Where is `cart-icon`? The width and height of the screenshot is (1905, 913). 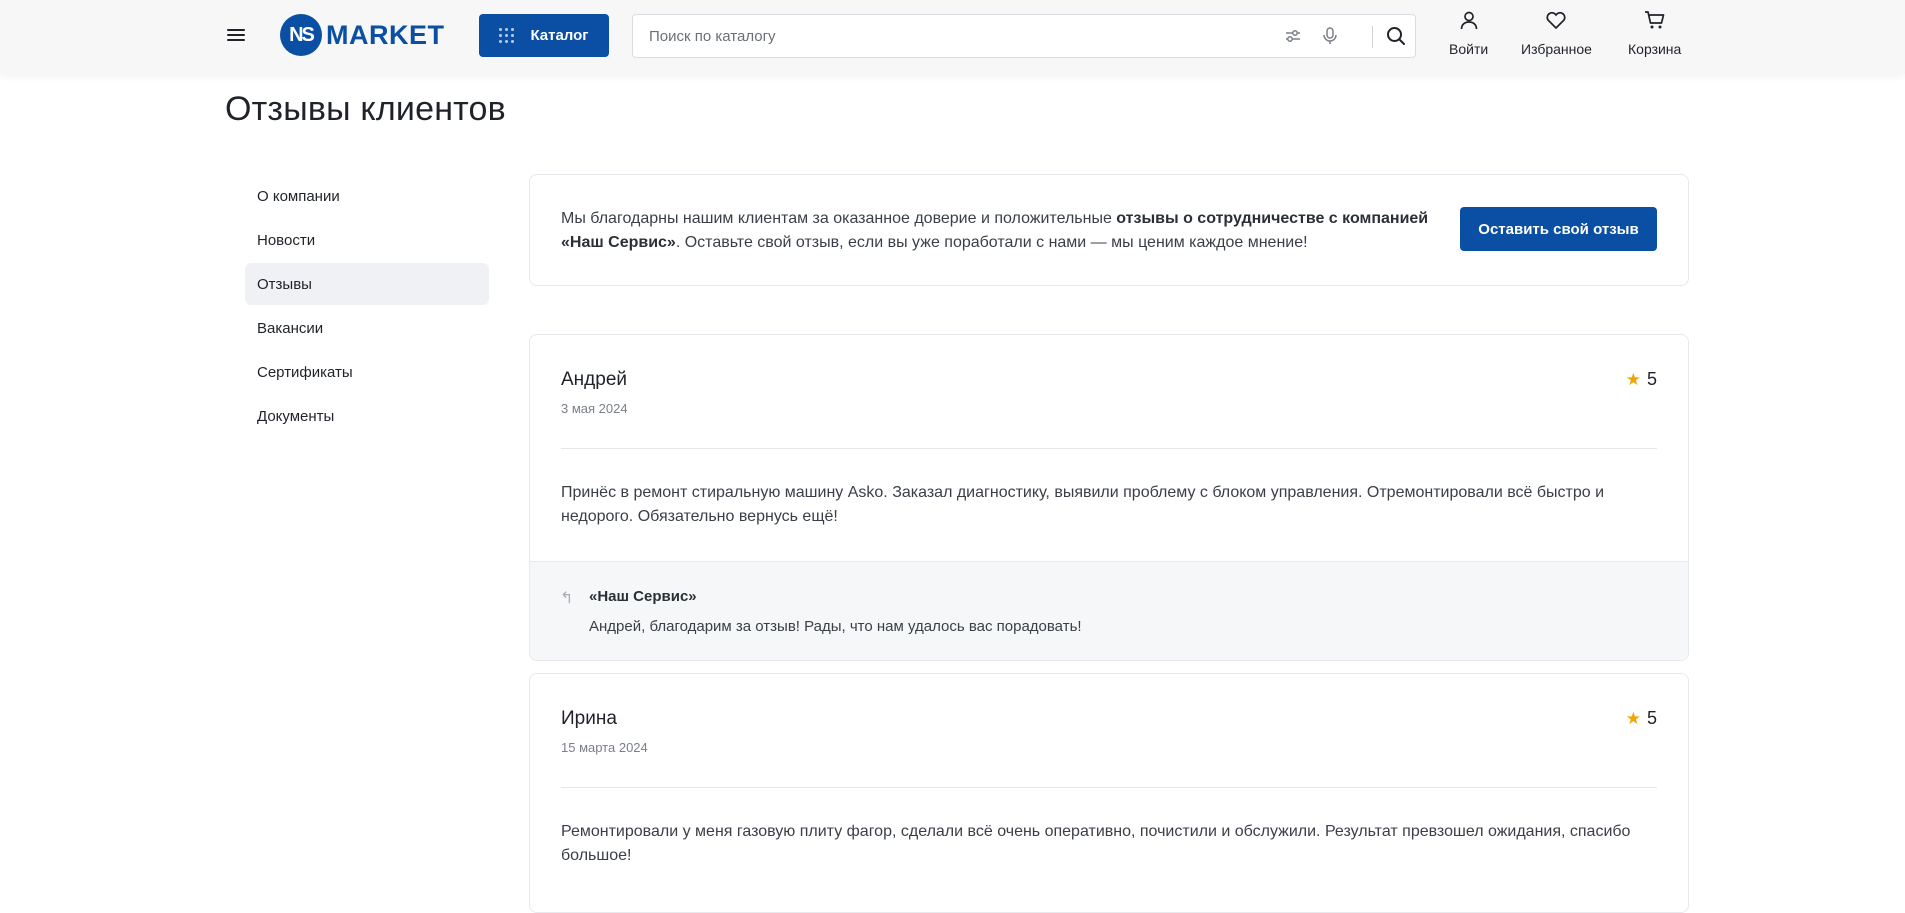
cart-icon is located at coordinates (1655, 22).